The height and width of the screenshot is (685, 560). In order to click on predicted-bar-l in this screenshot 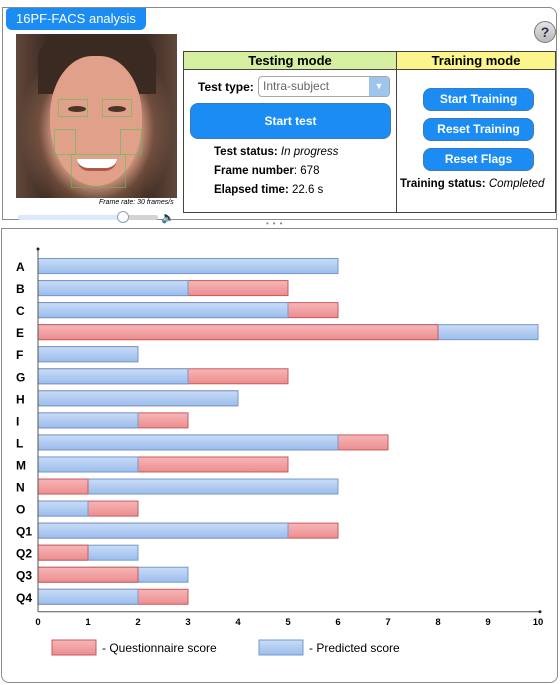, I will do `click(188, 442)`.